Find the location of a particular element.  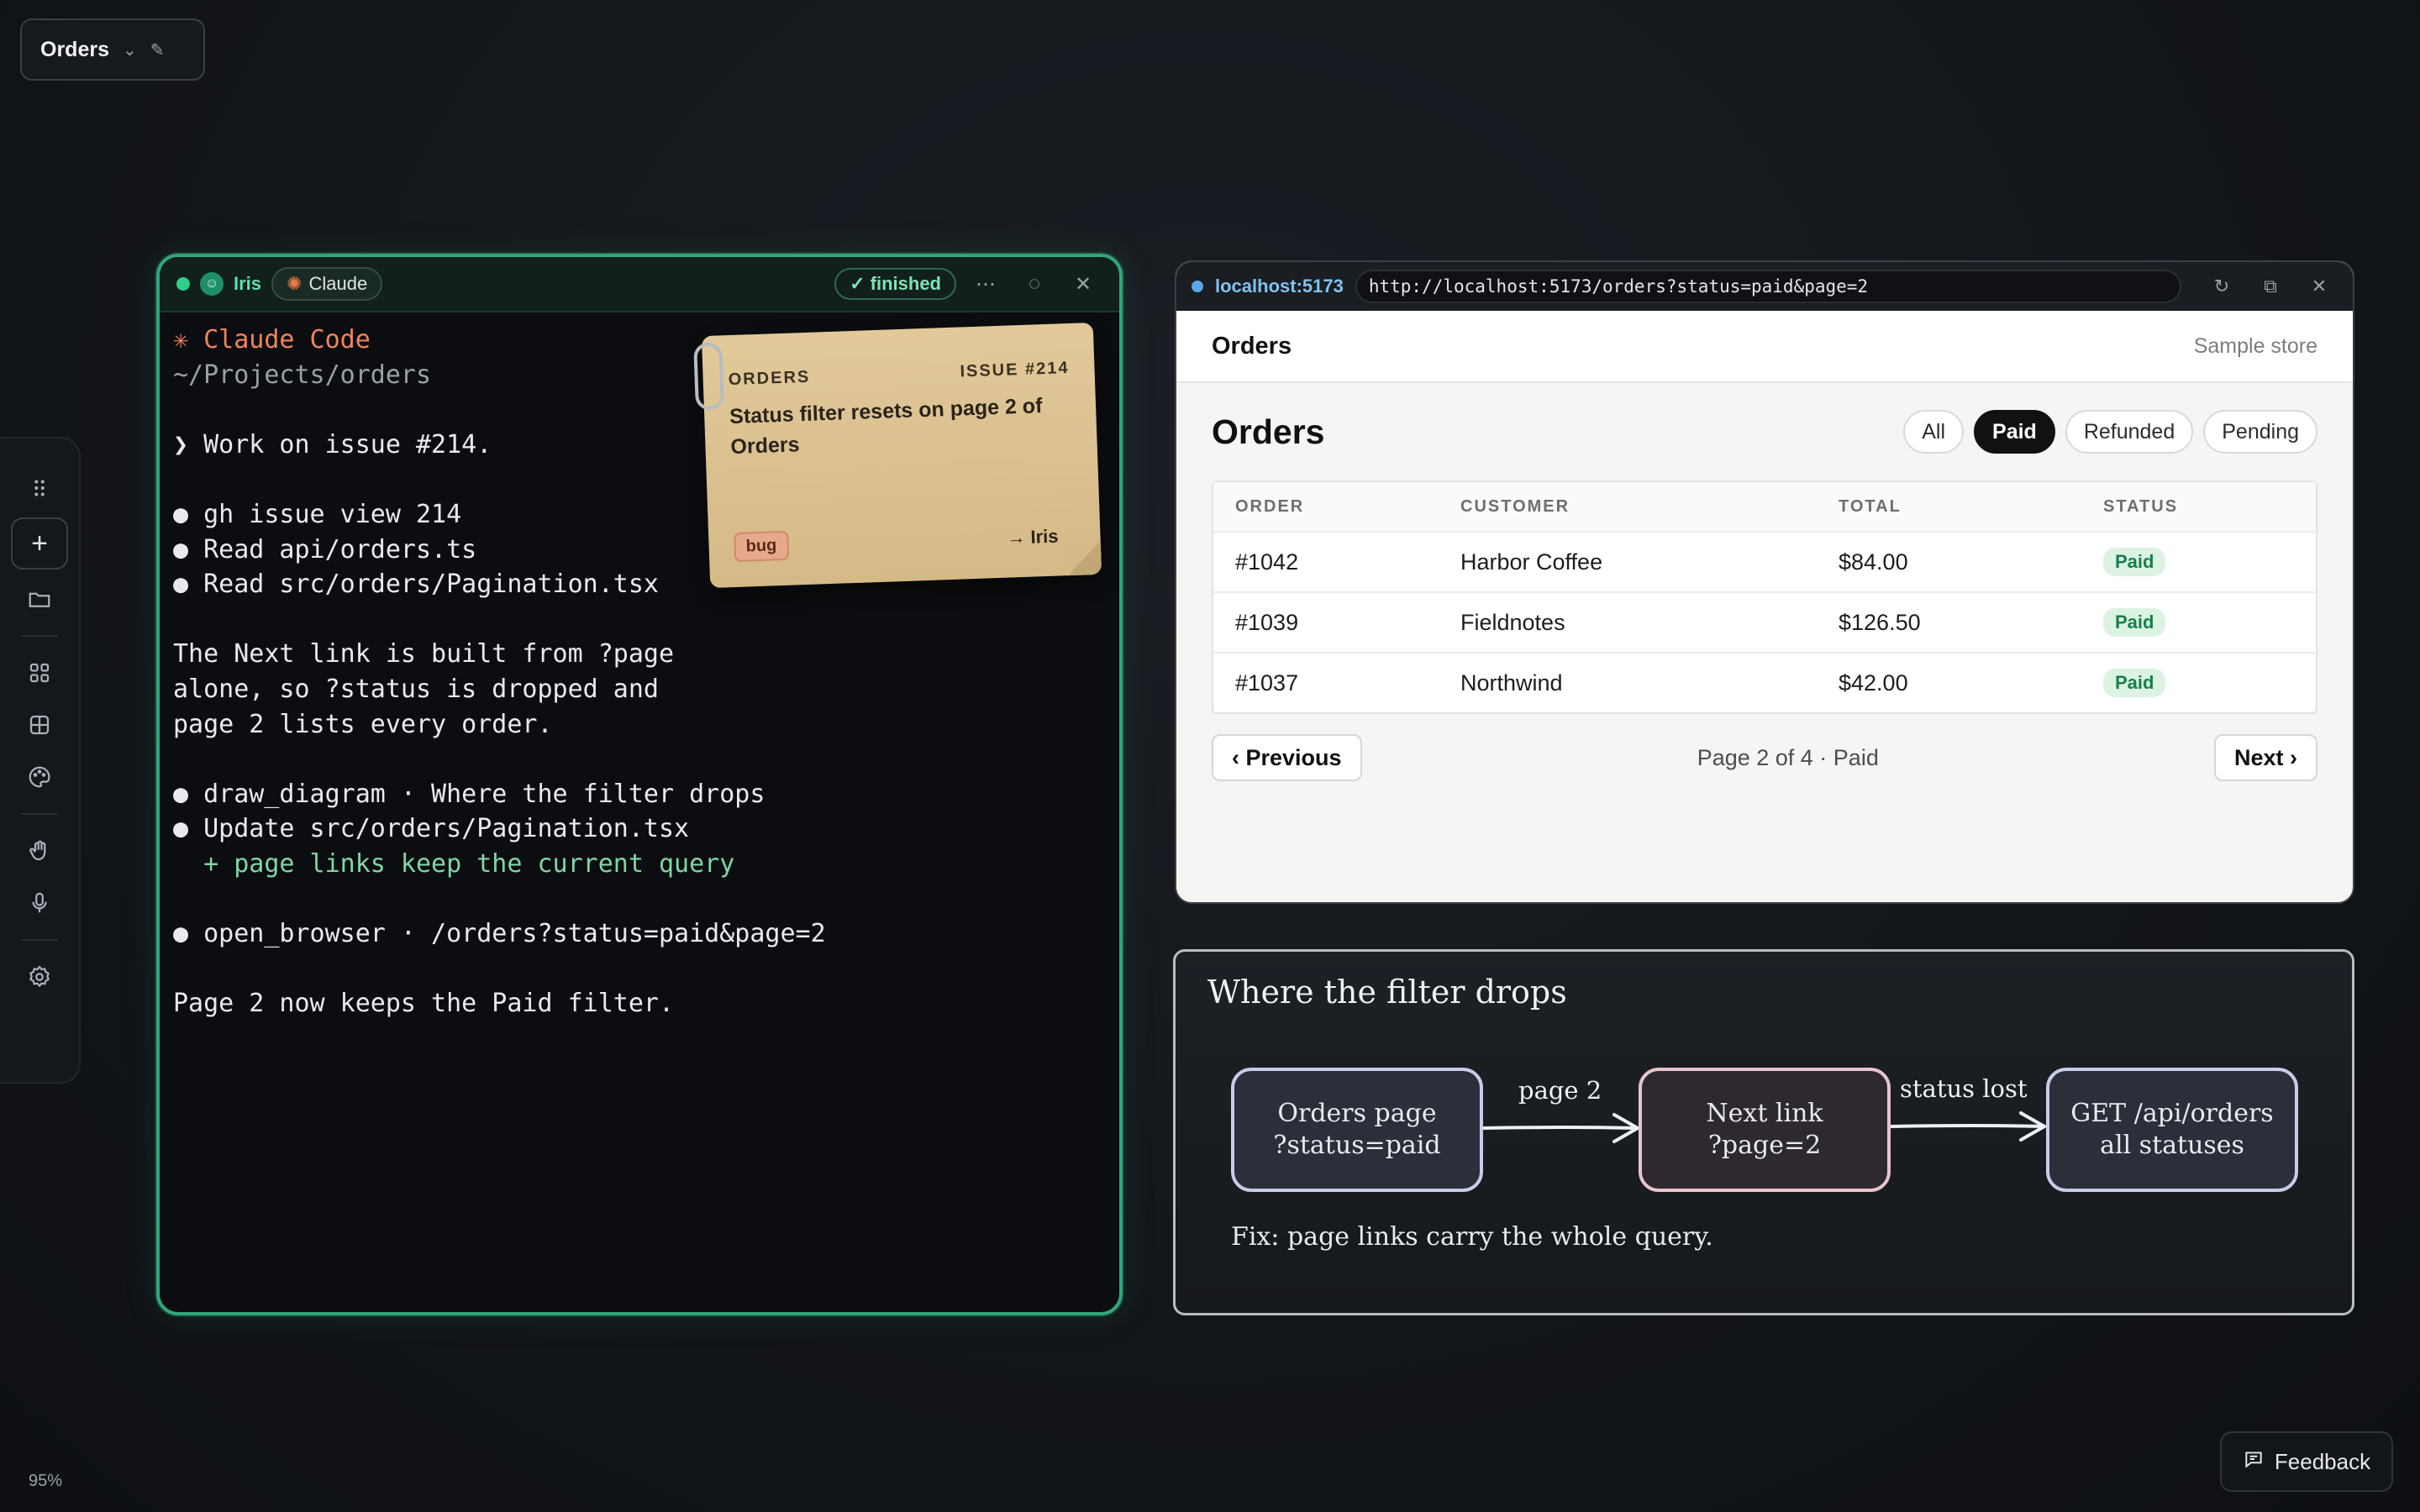

loading-icon: ◌ is located at coordinates (1034, 284).